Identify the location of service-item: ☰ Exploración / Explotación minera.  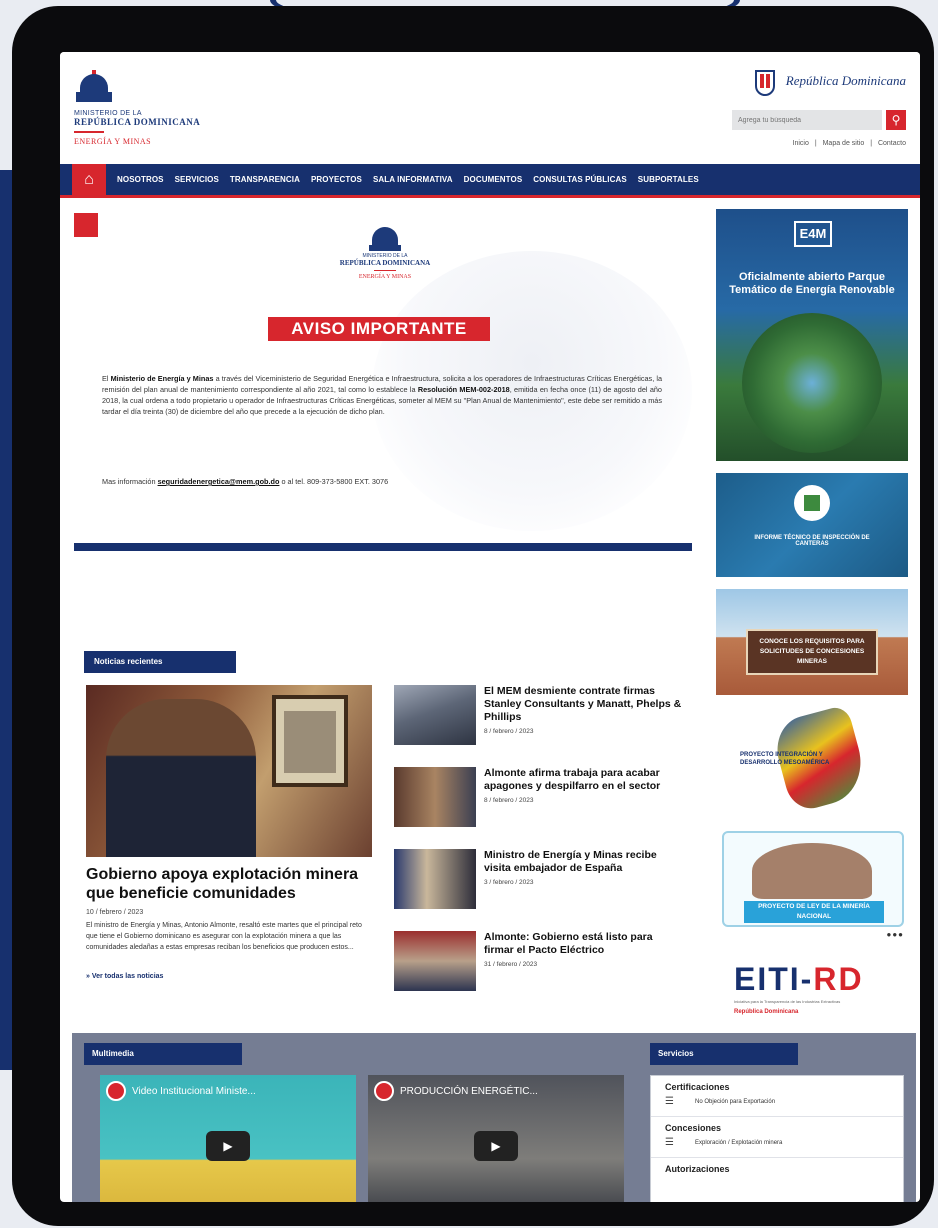
(777, 1146).